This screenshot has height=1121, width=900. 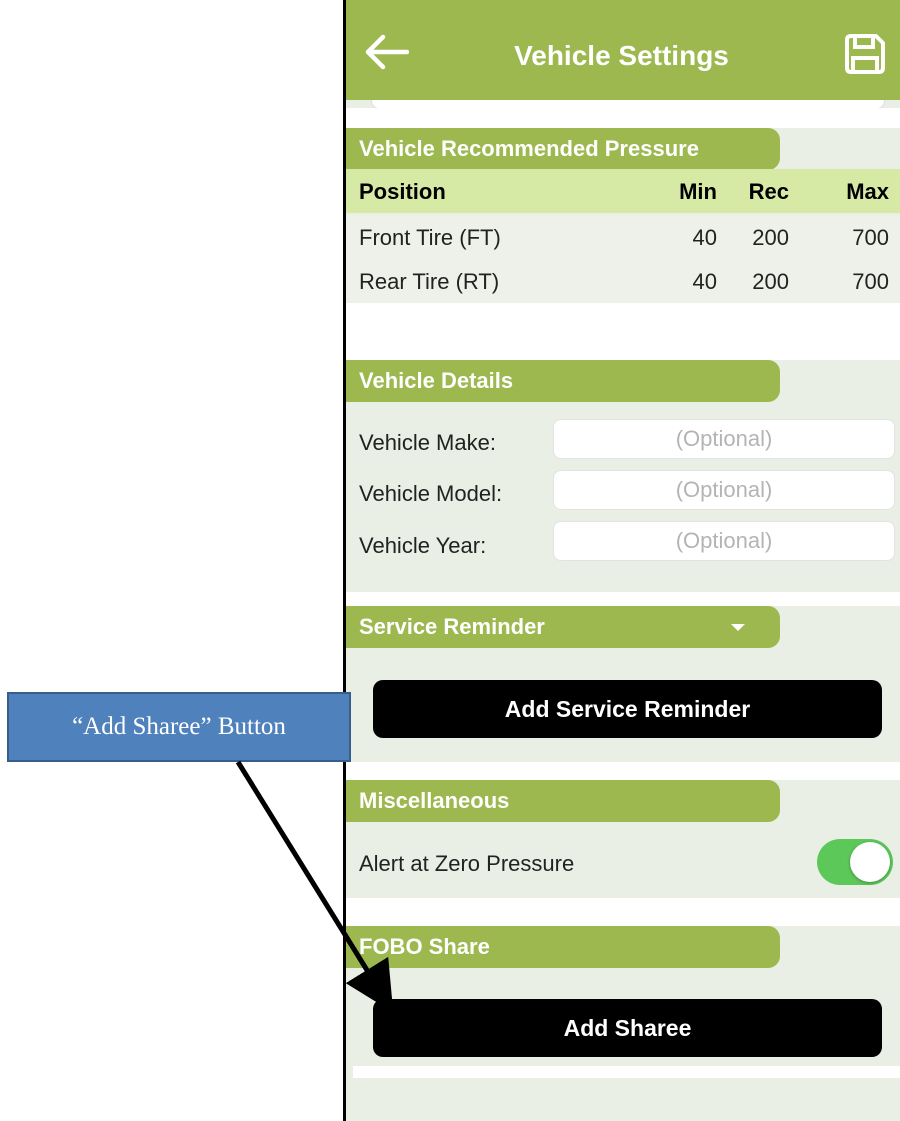 What do you see at coordinates (621, 191) in the screenshot?
I see `pressure-table-header: Position Min Rec Max` at bounding box center [621, 191].